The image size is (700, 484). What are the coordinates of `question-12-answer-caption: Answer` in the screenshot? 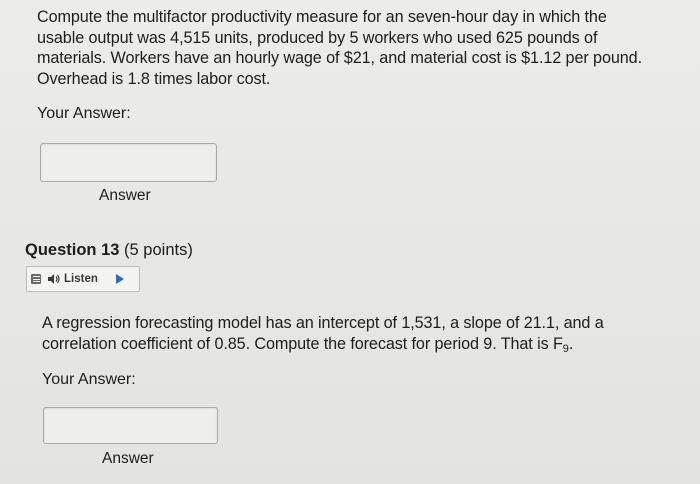 It's located at (125, 195).